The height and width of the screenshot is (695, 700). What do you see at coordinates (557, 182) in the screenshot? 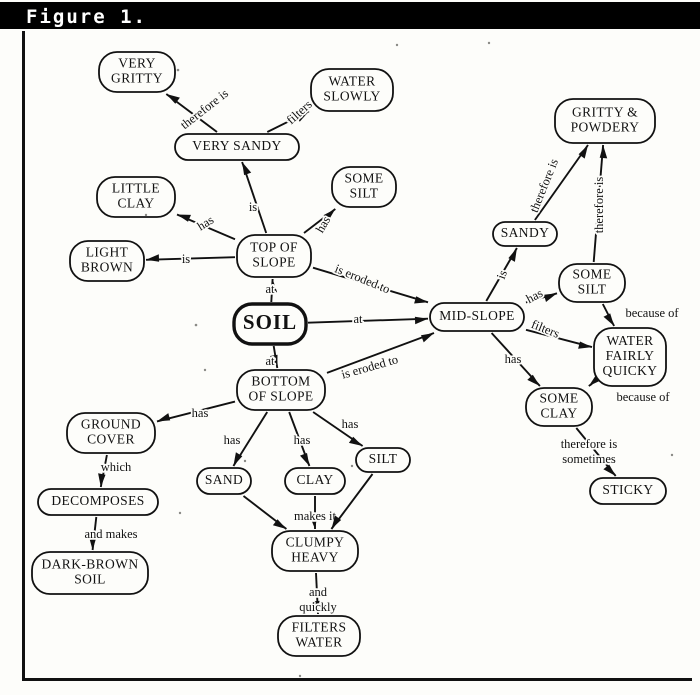
I see `edge-sandy-to-gritty-powdery: therefore istherefore is` at bounding box center [557, 182].